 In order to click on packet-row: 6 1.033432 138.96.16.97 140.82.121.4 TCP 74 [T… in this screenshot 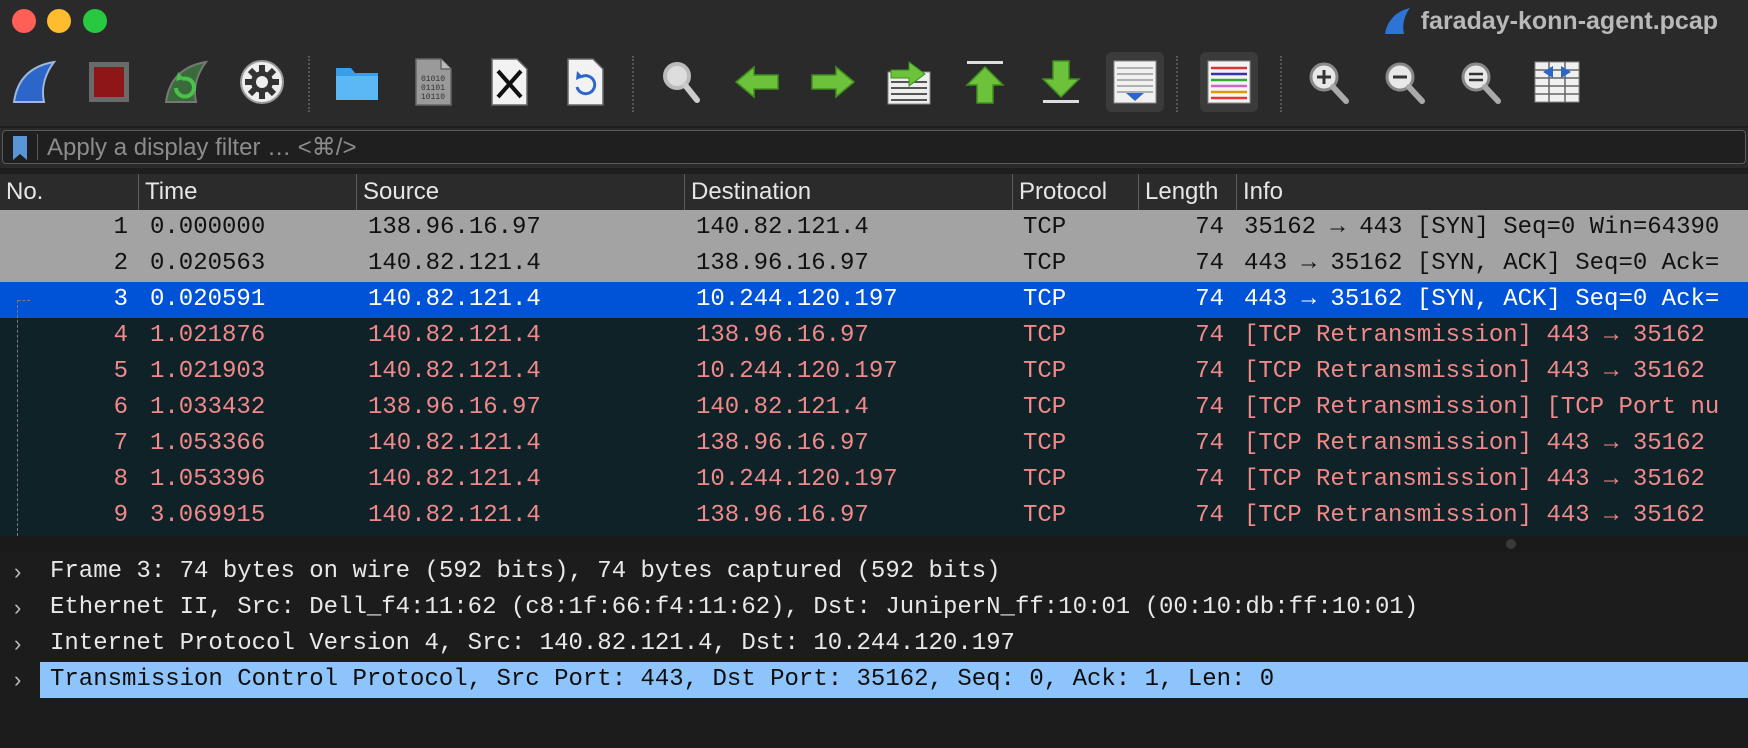, I will do `click(874, 408)`.